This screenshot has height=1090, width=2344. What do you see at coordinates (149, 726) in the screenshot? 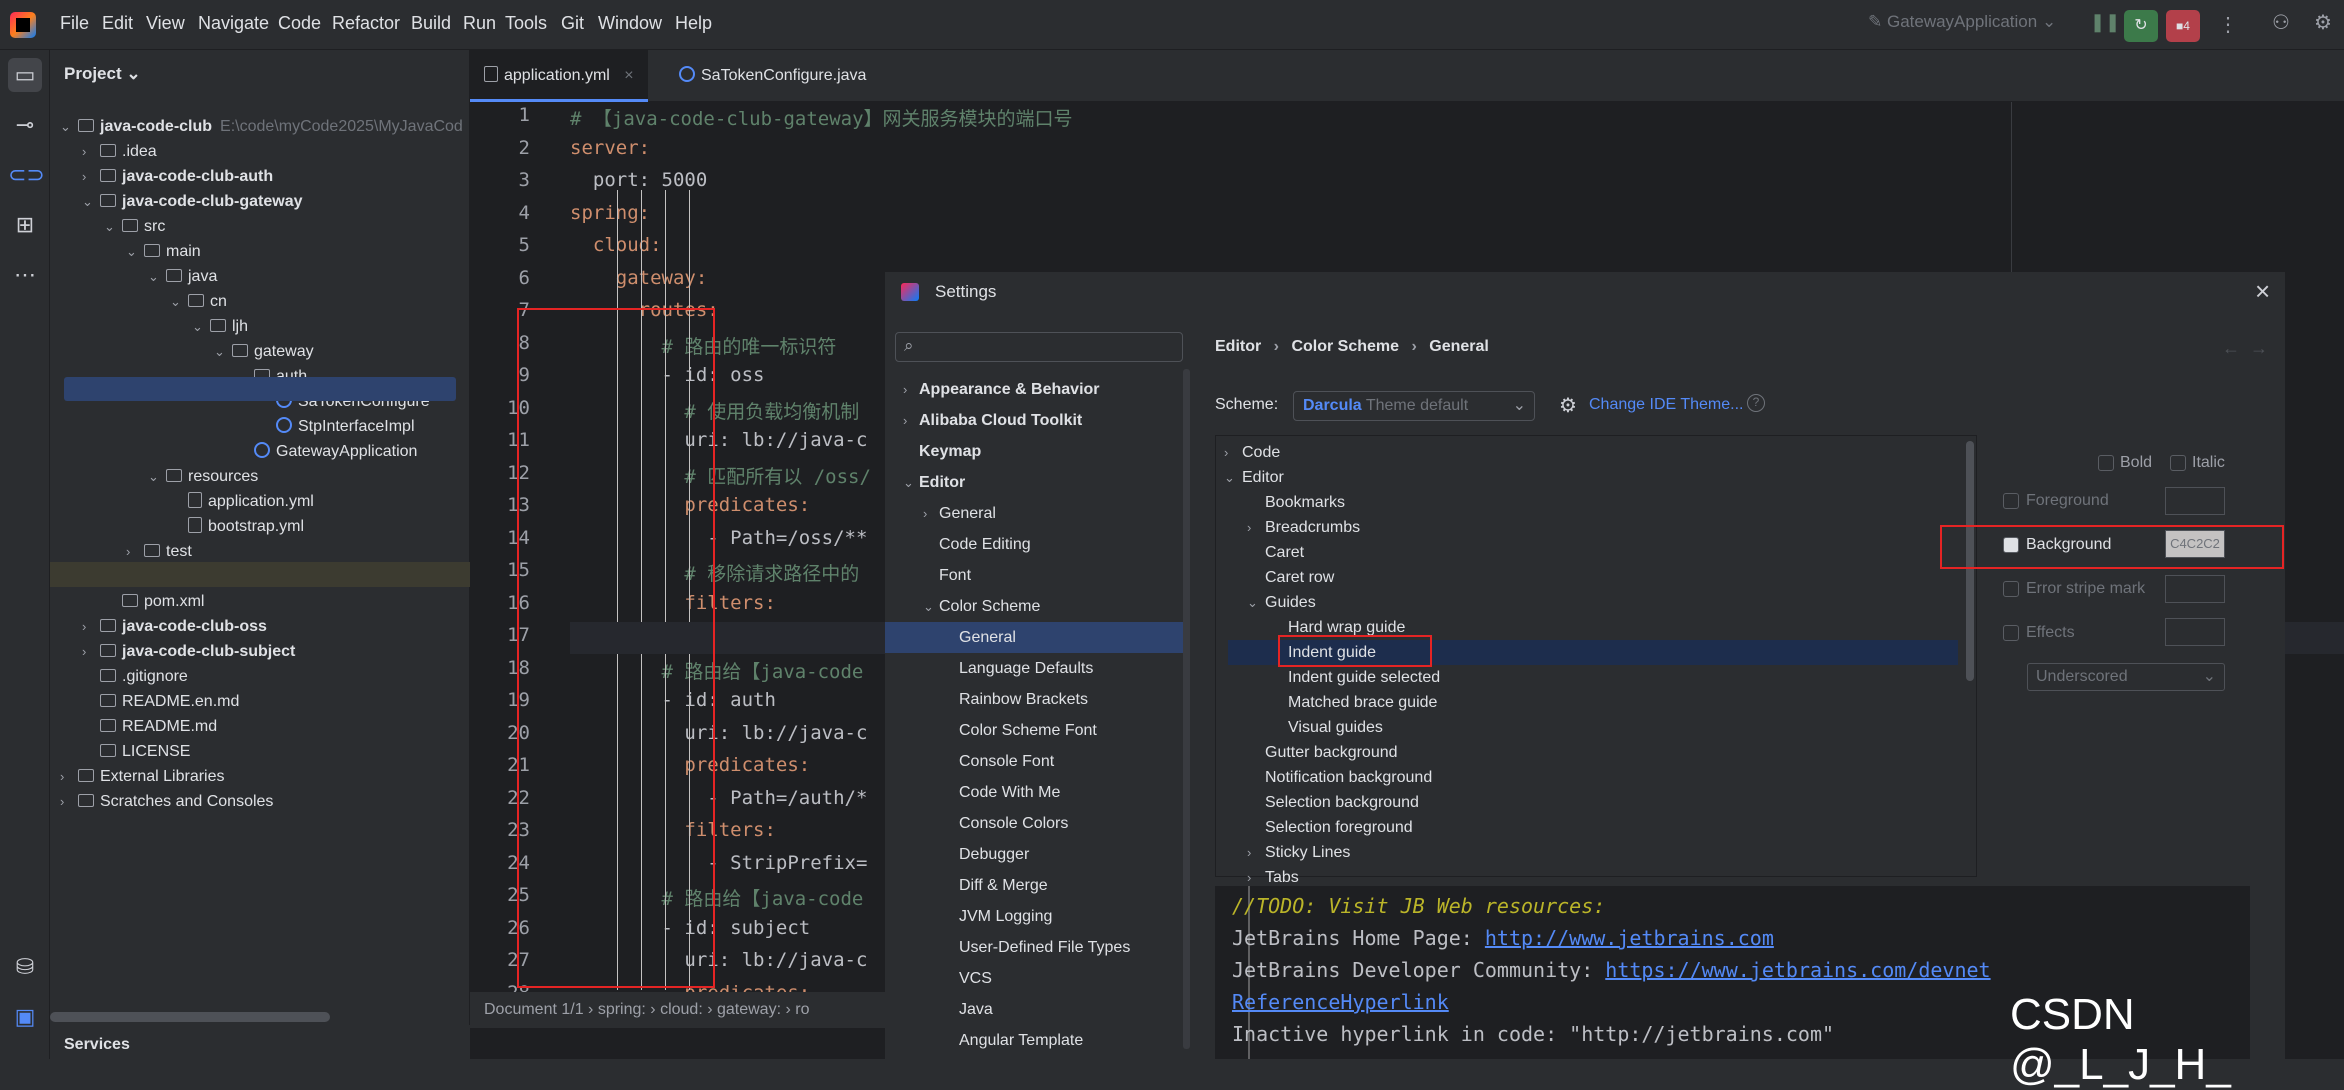
I see `project-tree-item: README.md` at bounding box center [149, 726].